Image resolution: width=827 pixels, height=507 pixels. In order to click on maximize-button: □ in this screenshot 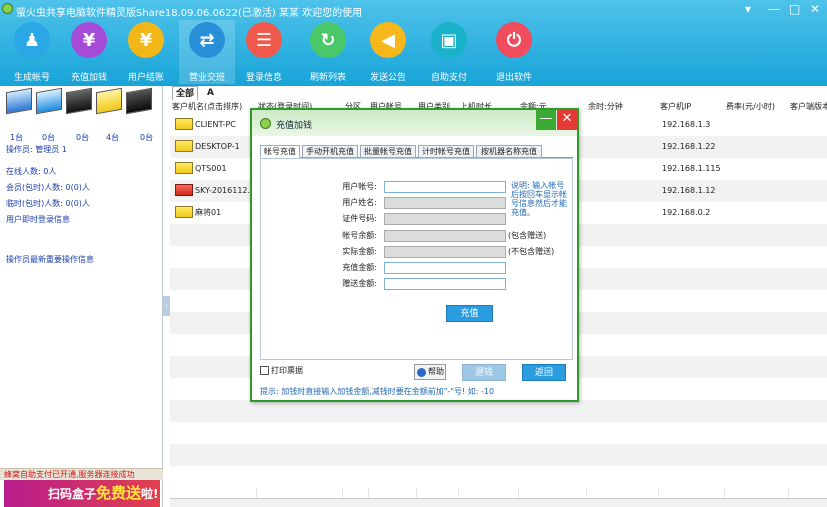, I will do `click(794, 9)`.